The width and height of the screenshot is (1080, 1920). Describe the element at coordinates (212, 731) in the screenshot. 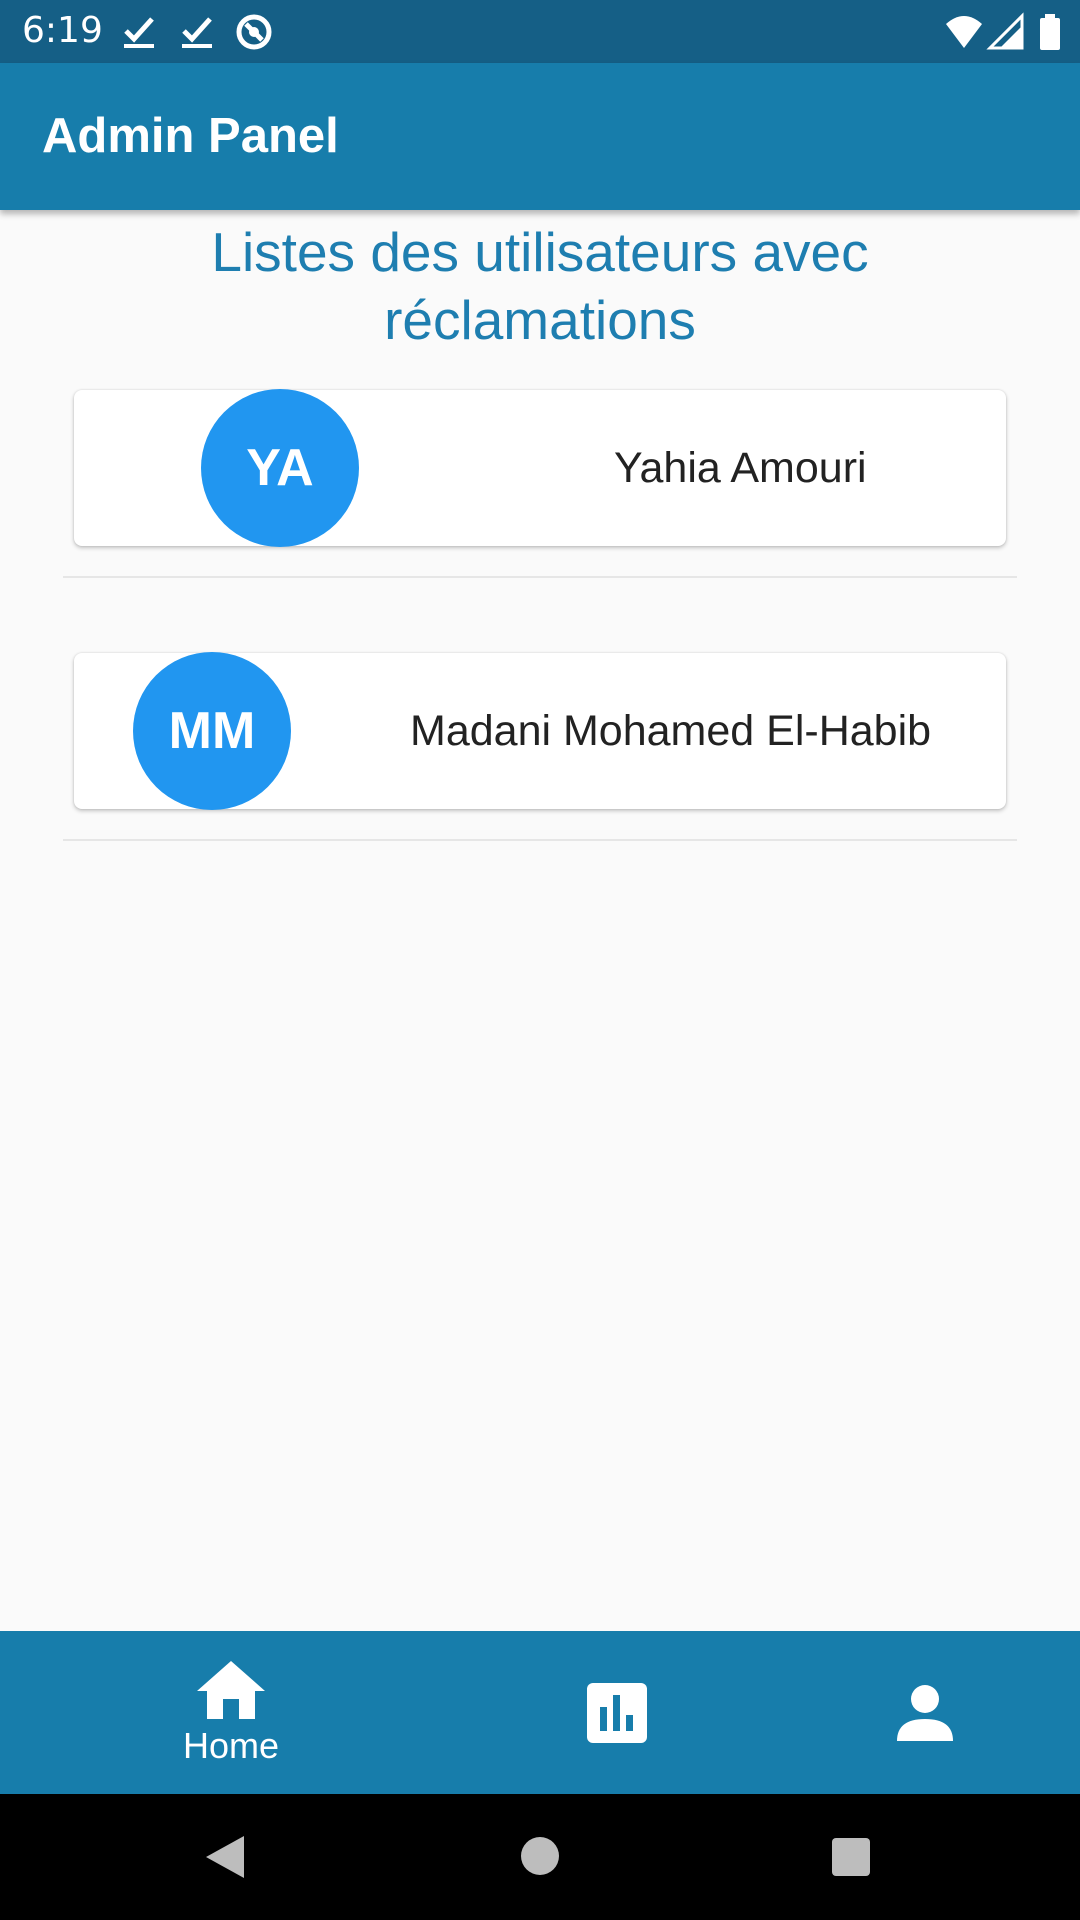

I see `avatar: MM` at that location.